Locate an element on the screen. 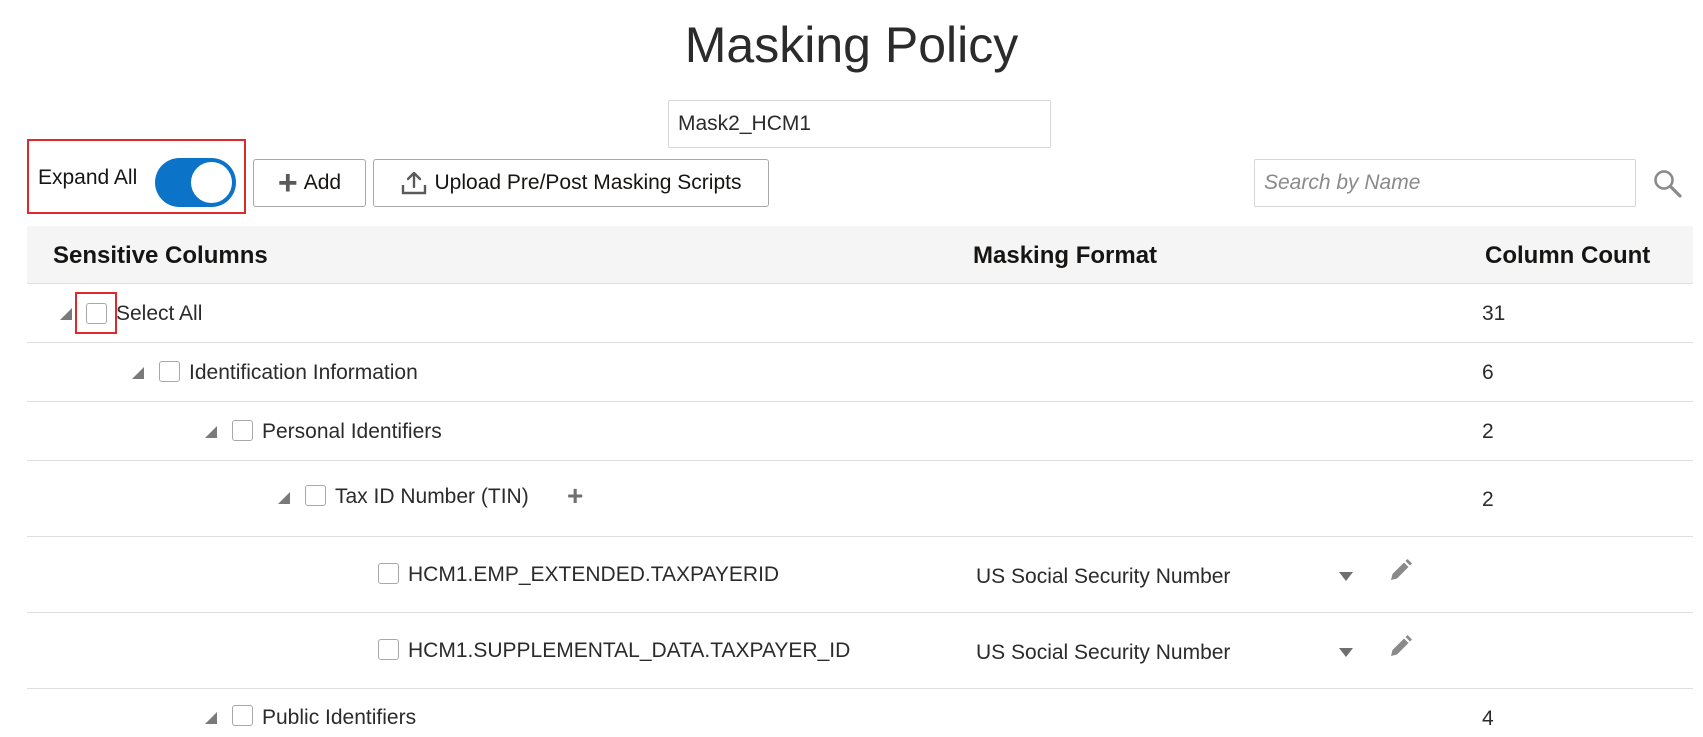 The width and height of the screenshot is (1703, 737). header-column-count: Column Count is located at coordinates (1568, 255).